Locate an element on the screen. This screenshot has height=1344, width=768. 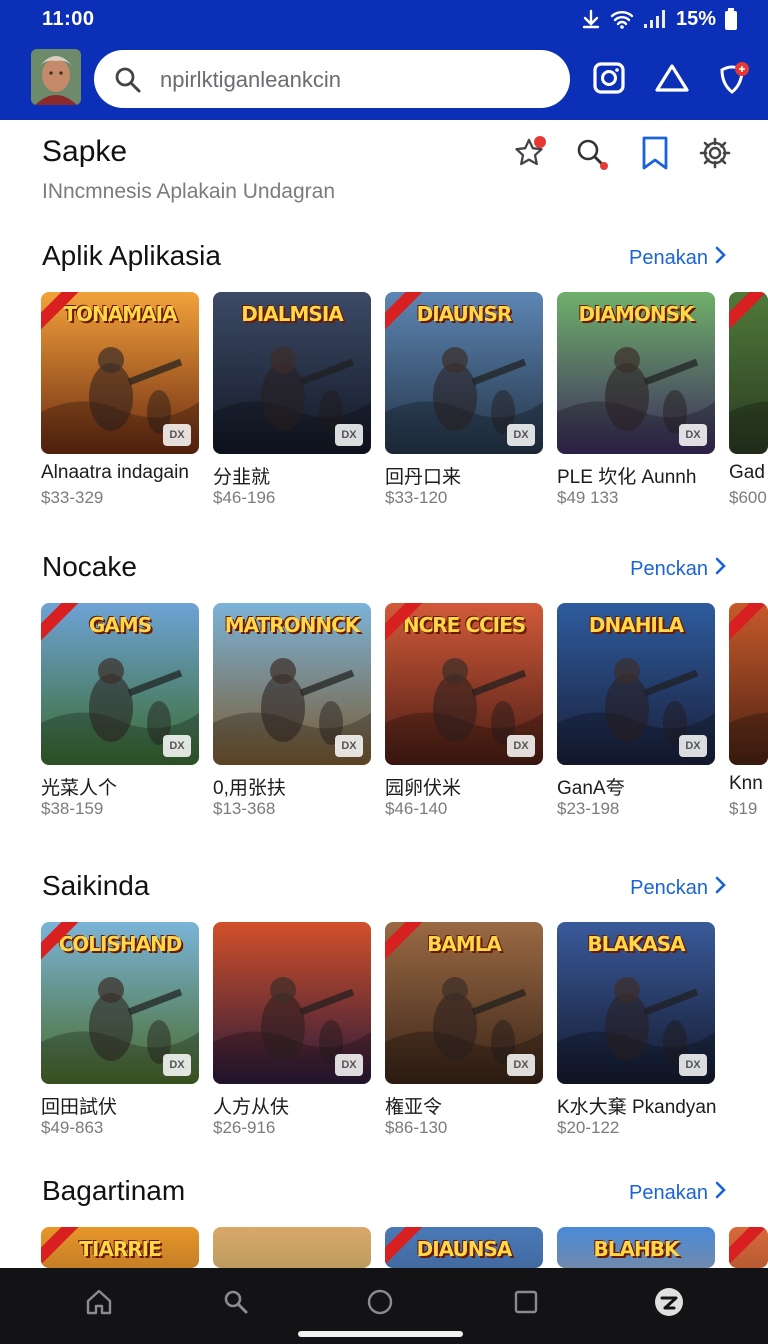
search-bar: npirlktiganleankcin is located at coordinates (332, 79).